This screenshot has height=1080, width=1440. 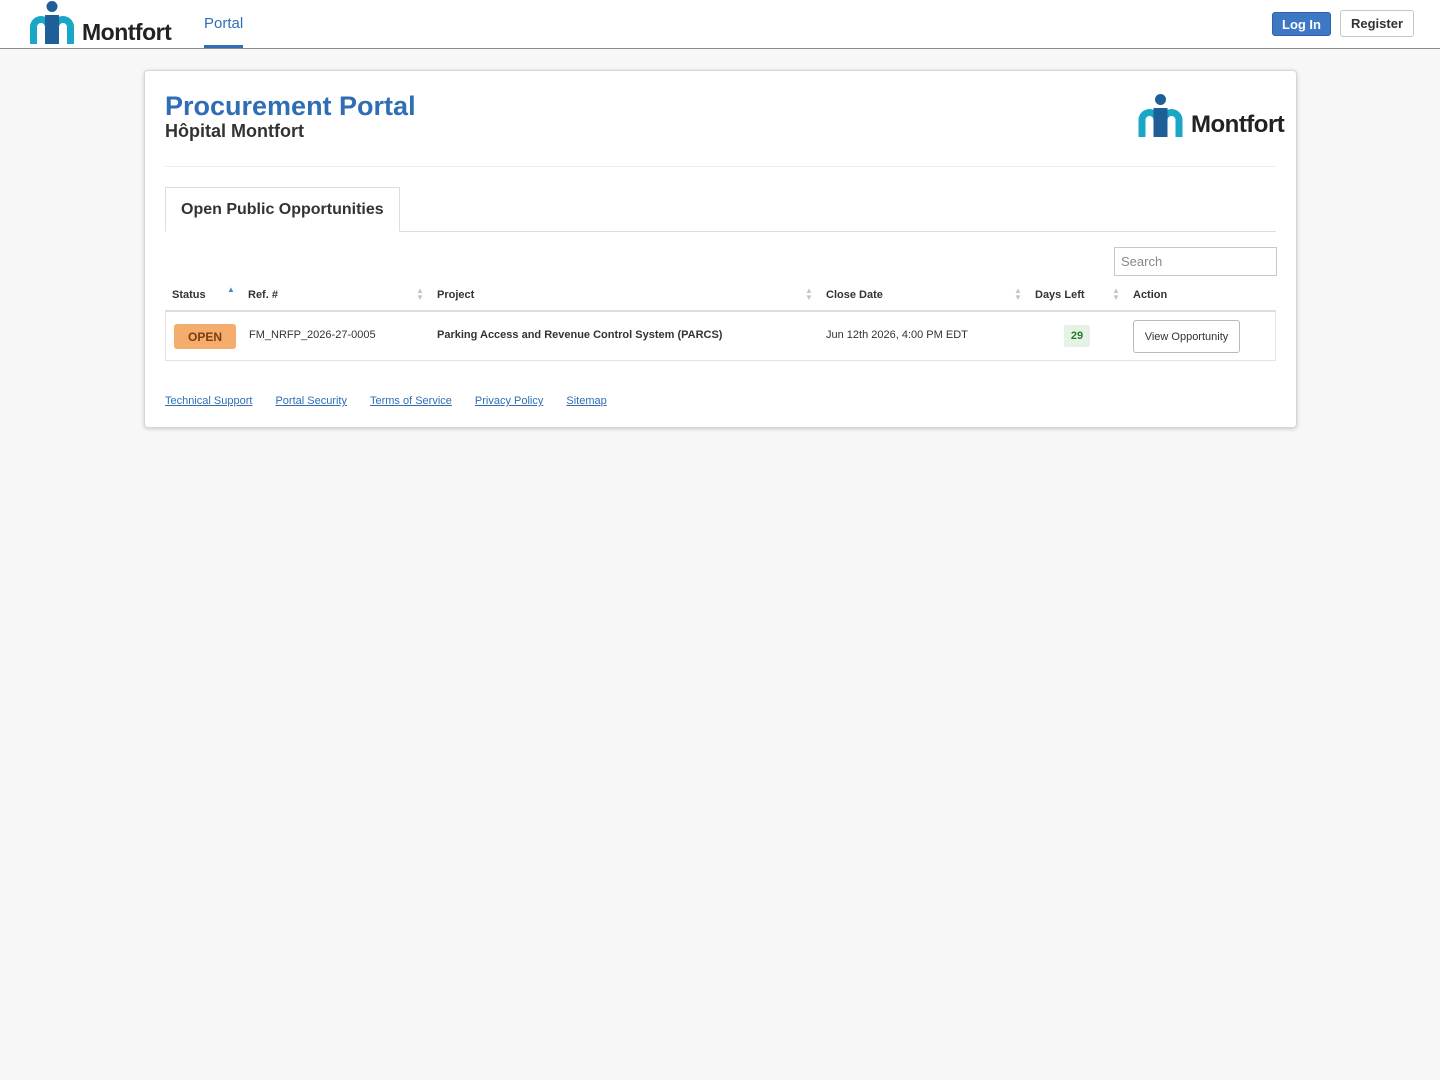 I want to click on register-button: Register, so click(x=1377, y=23).